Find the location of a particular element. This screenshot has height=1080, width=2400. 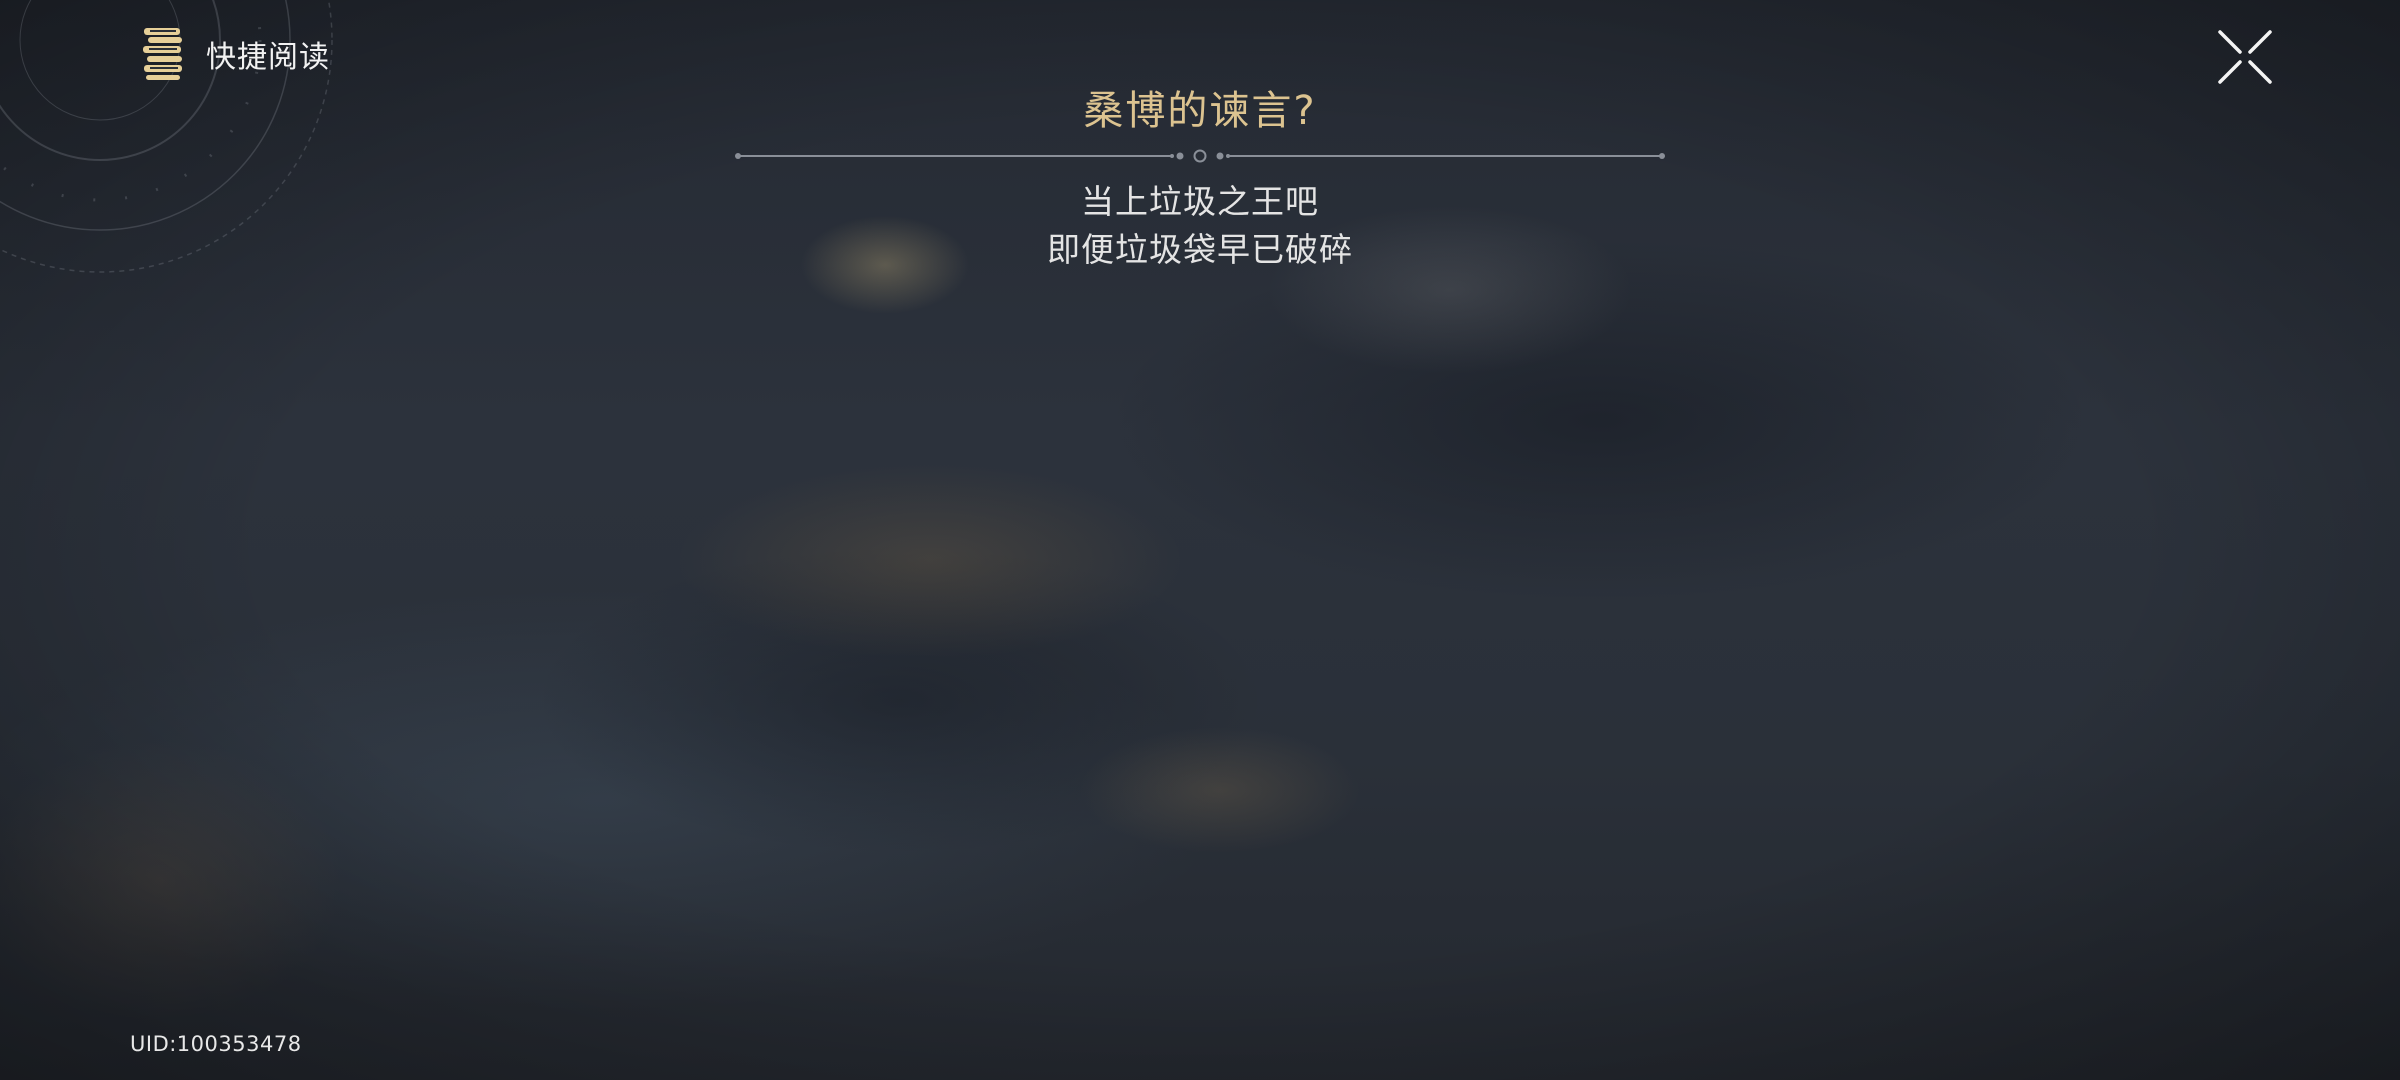

uid-label: UID:100353478 is located at coordinates (216, 1044).